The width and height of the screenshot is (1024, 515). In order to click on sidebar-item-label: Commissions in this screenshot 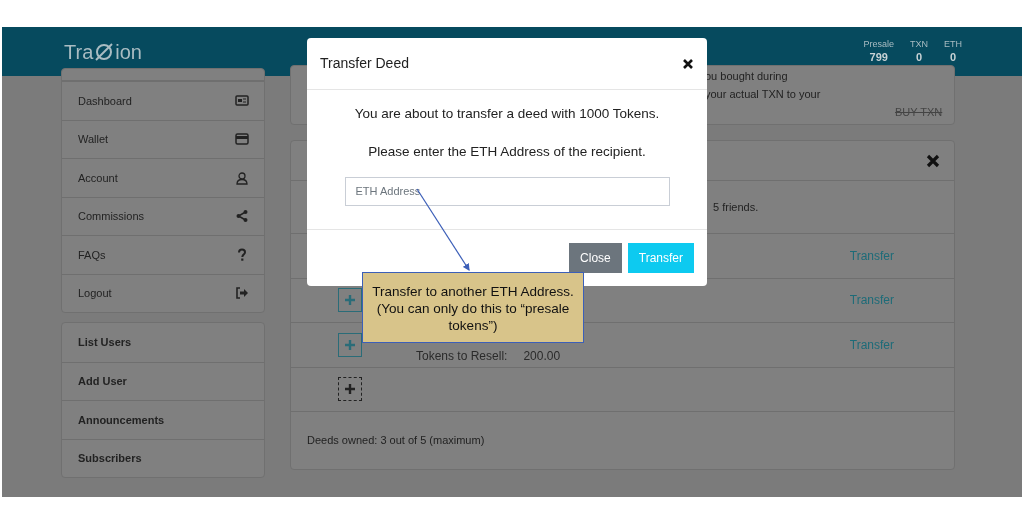, I will do `click(111, 216)`.